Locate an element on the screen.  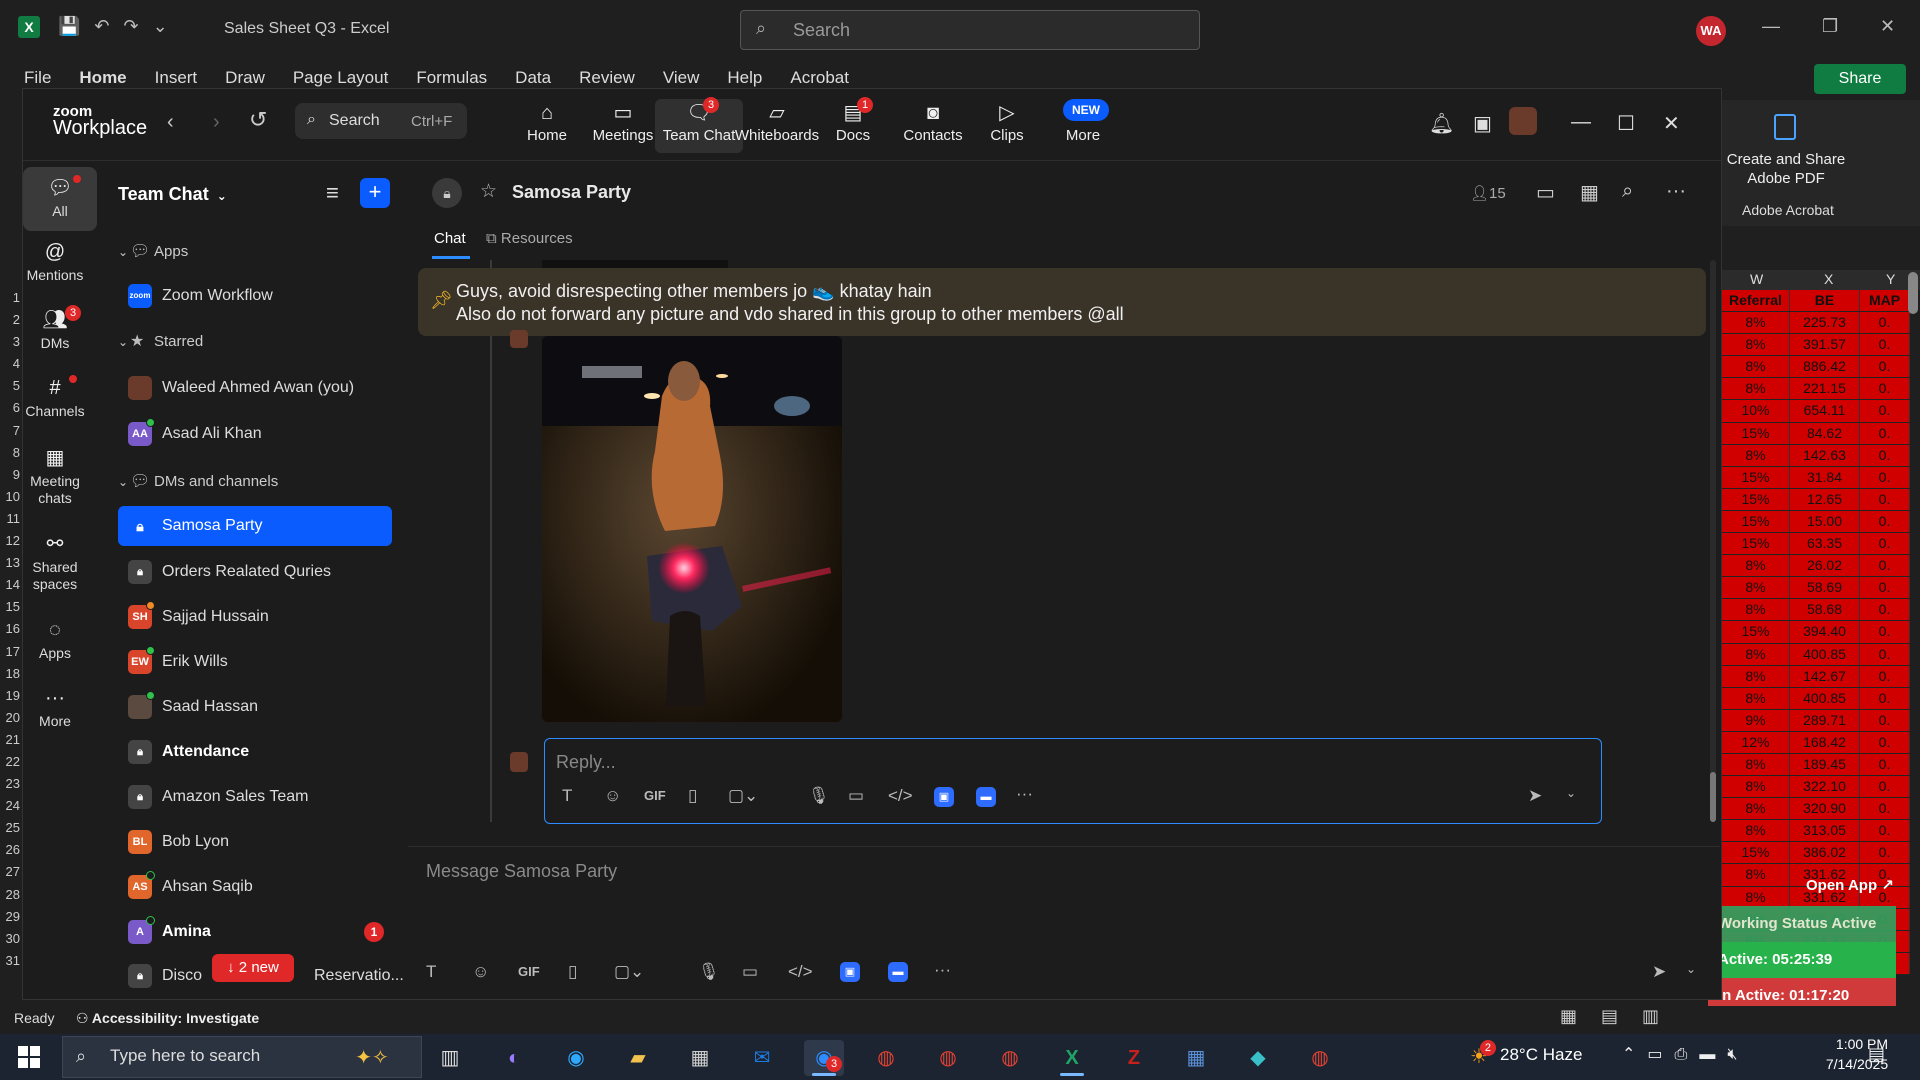
tab-chat: Chat is located at coordinates (450, 238).